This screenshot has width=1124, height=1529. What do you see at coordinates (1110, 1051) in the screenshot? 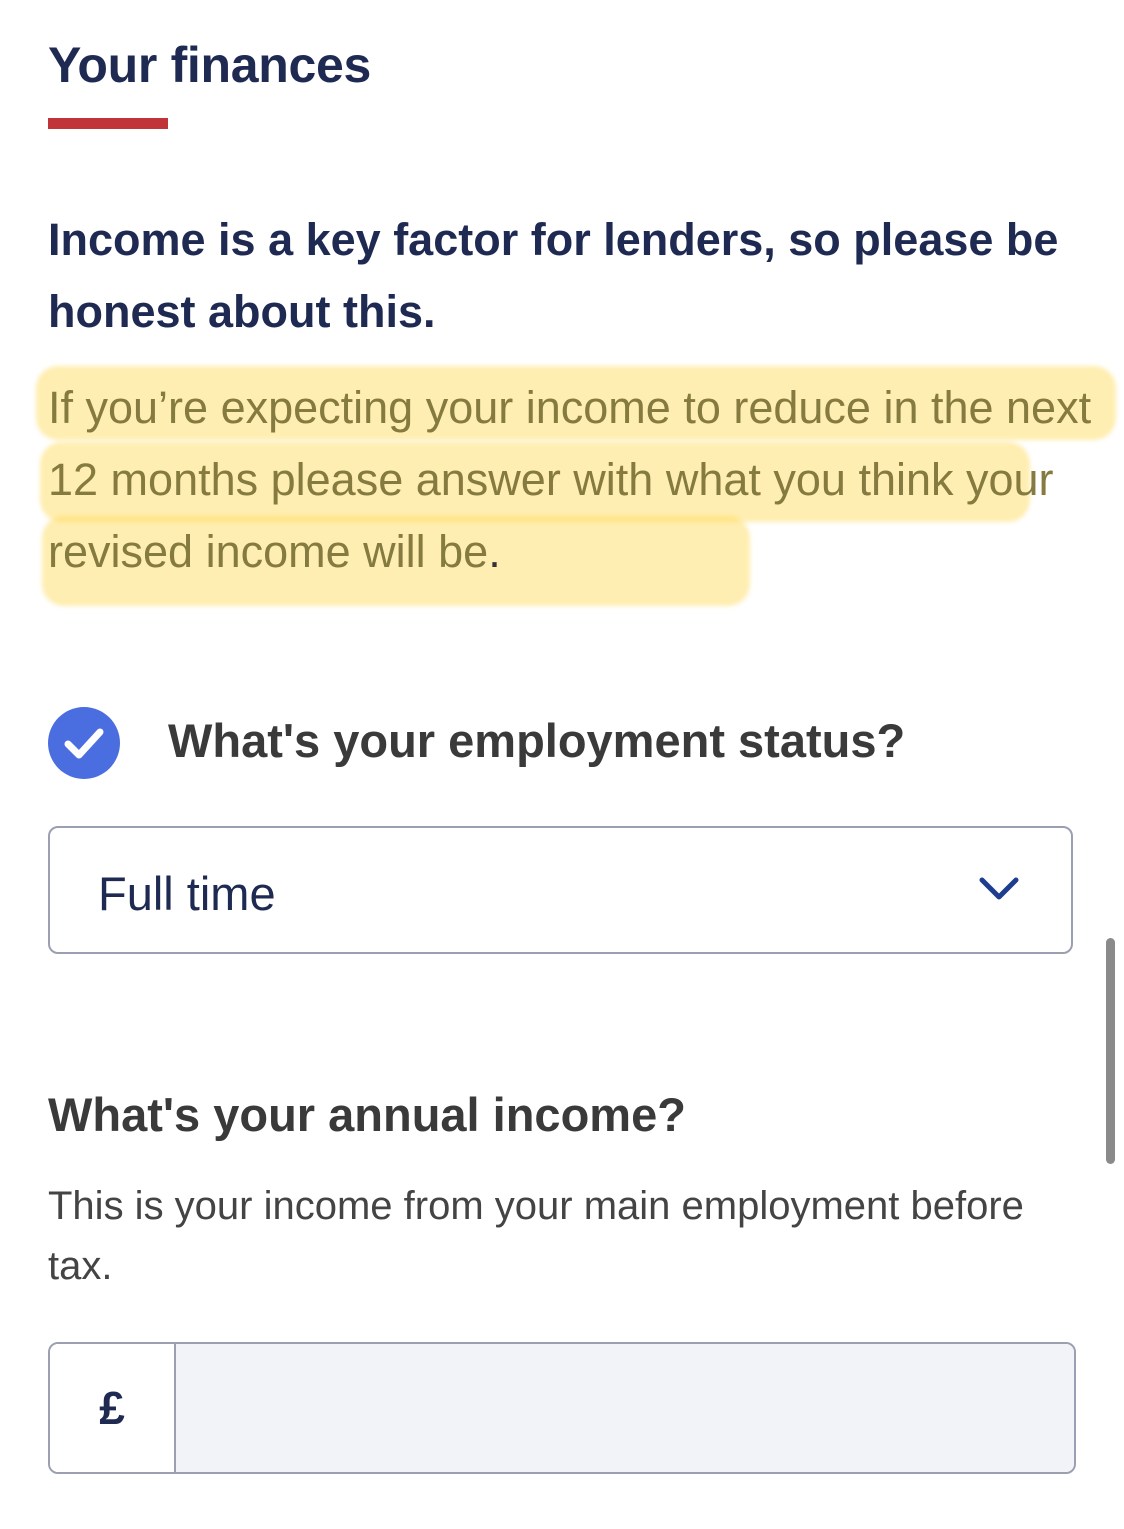
I see `scrollbar` at bounding box center [1110, 1051].